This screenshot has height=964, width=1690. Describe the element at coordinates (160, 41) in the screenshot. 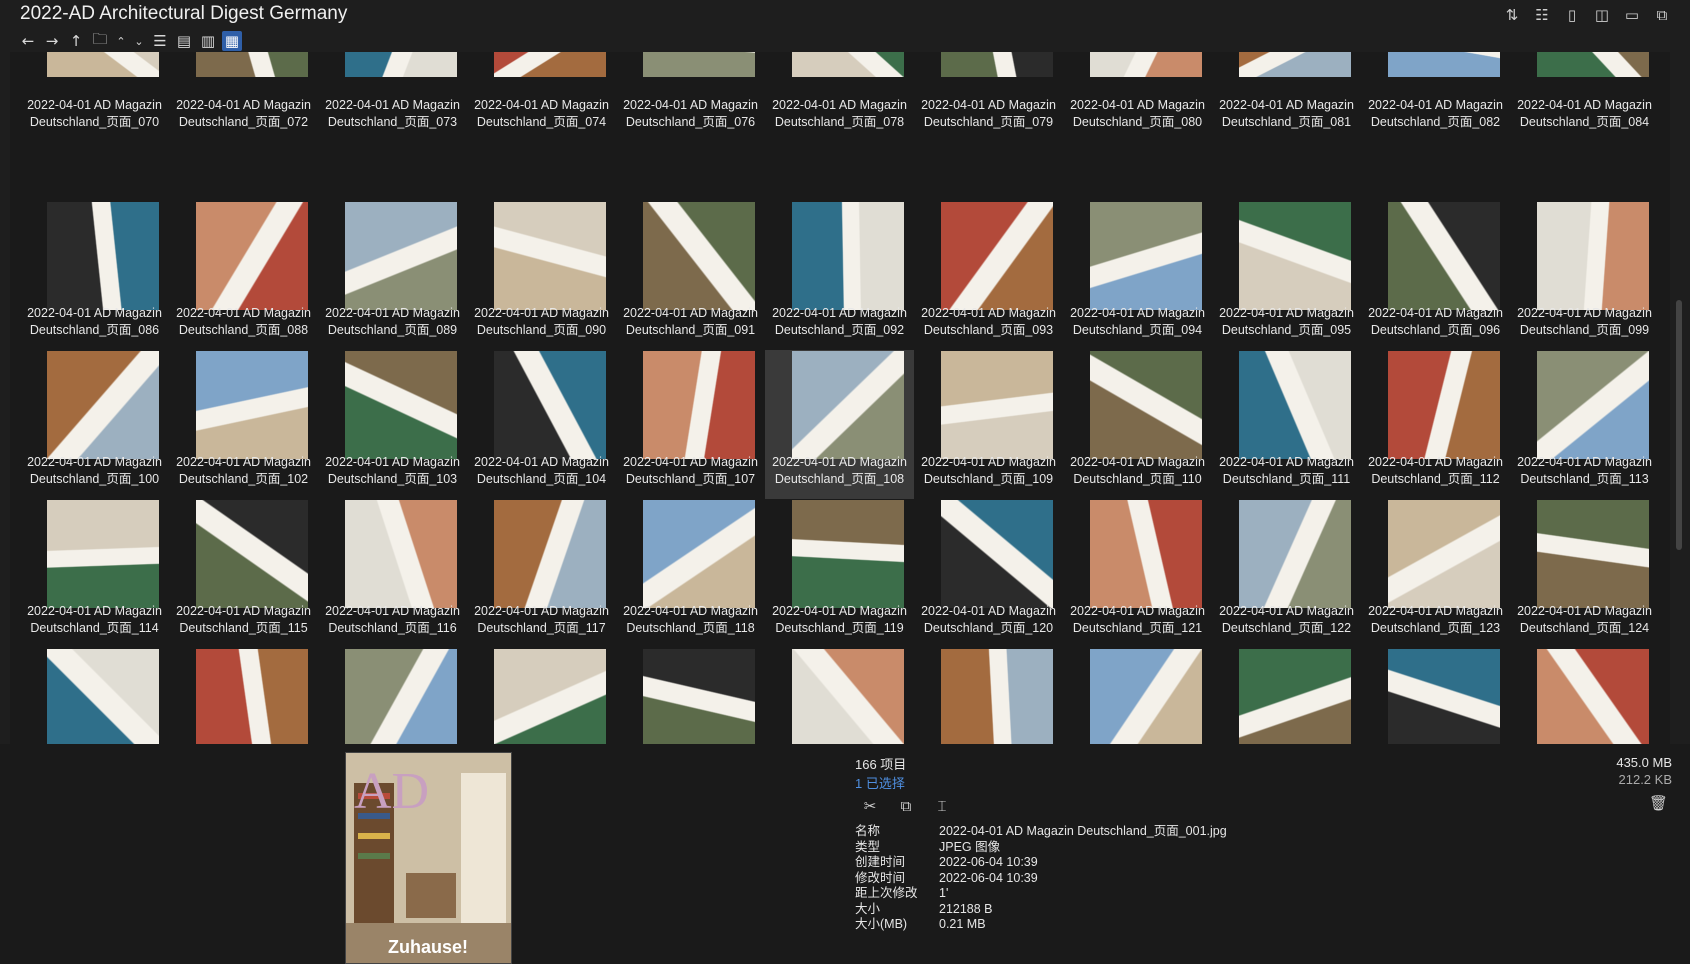

I see `list-view-icon: ☰` at that location.